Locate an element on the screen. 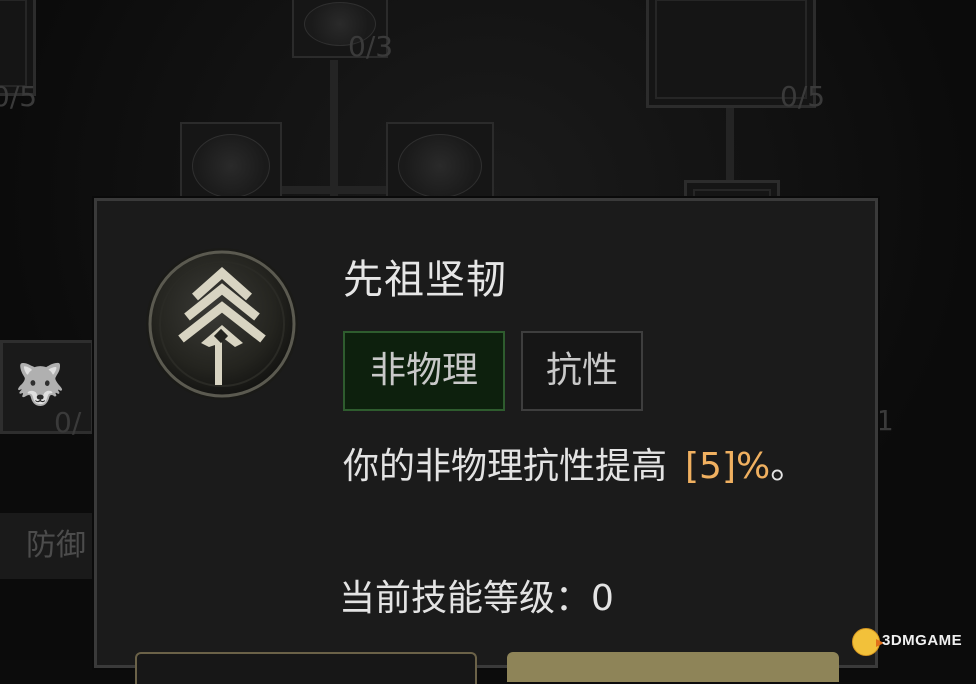 This screenshot has height=684, width=976. description-value: [5]% is located at coordinates (728, 466).